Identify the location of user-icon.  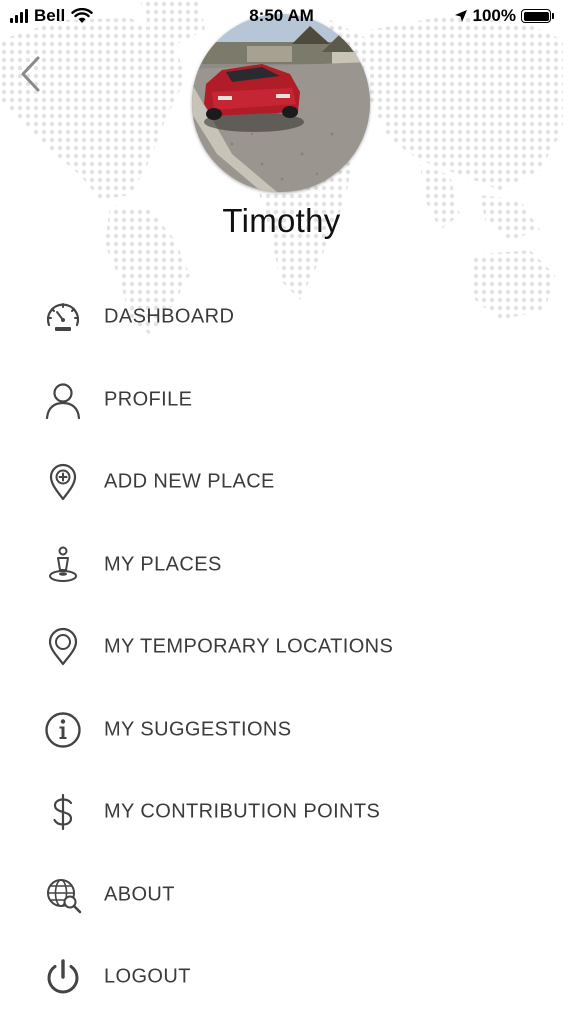
(63, 400).